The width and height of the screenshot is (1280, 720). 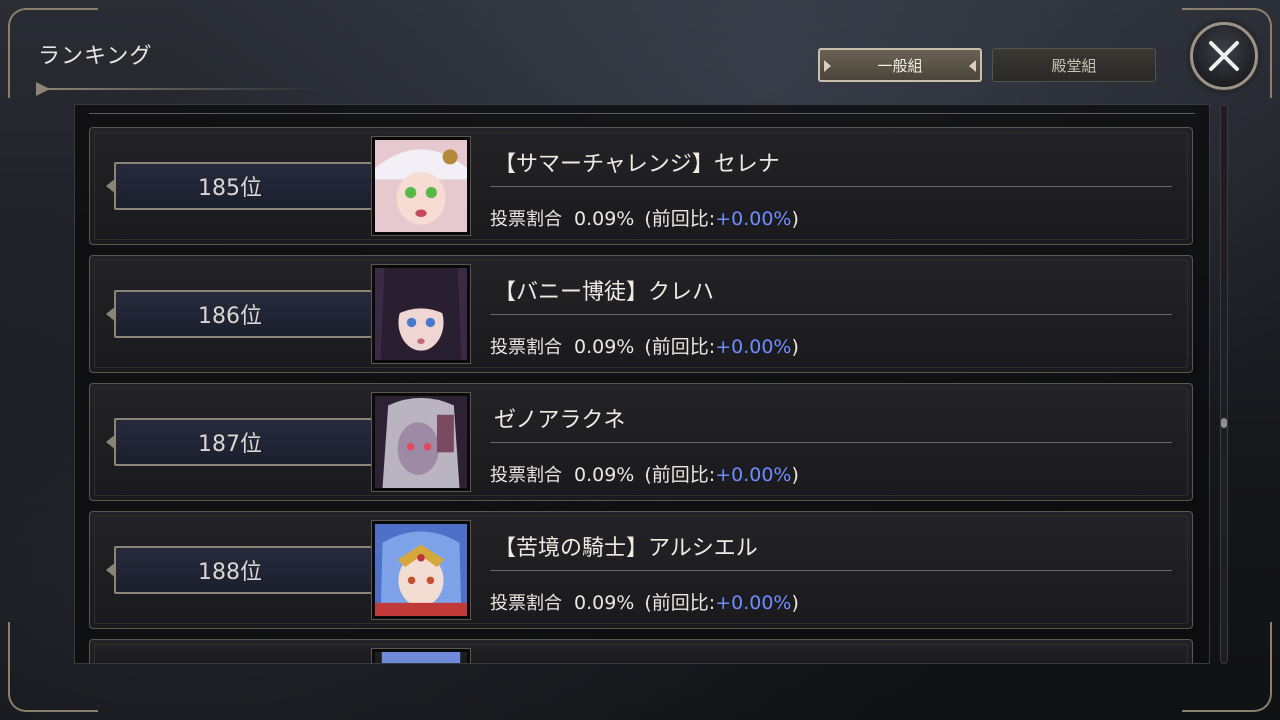 I want to click on screen-title: ランキング, so click(x=95, y=56).